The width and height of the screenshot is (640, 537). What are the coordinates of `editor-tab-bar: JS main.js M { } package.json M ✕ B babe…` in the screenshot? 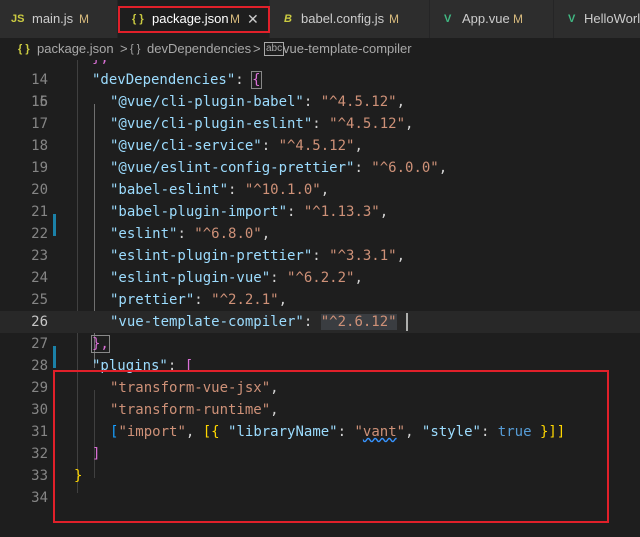 It's located at (320, 19).